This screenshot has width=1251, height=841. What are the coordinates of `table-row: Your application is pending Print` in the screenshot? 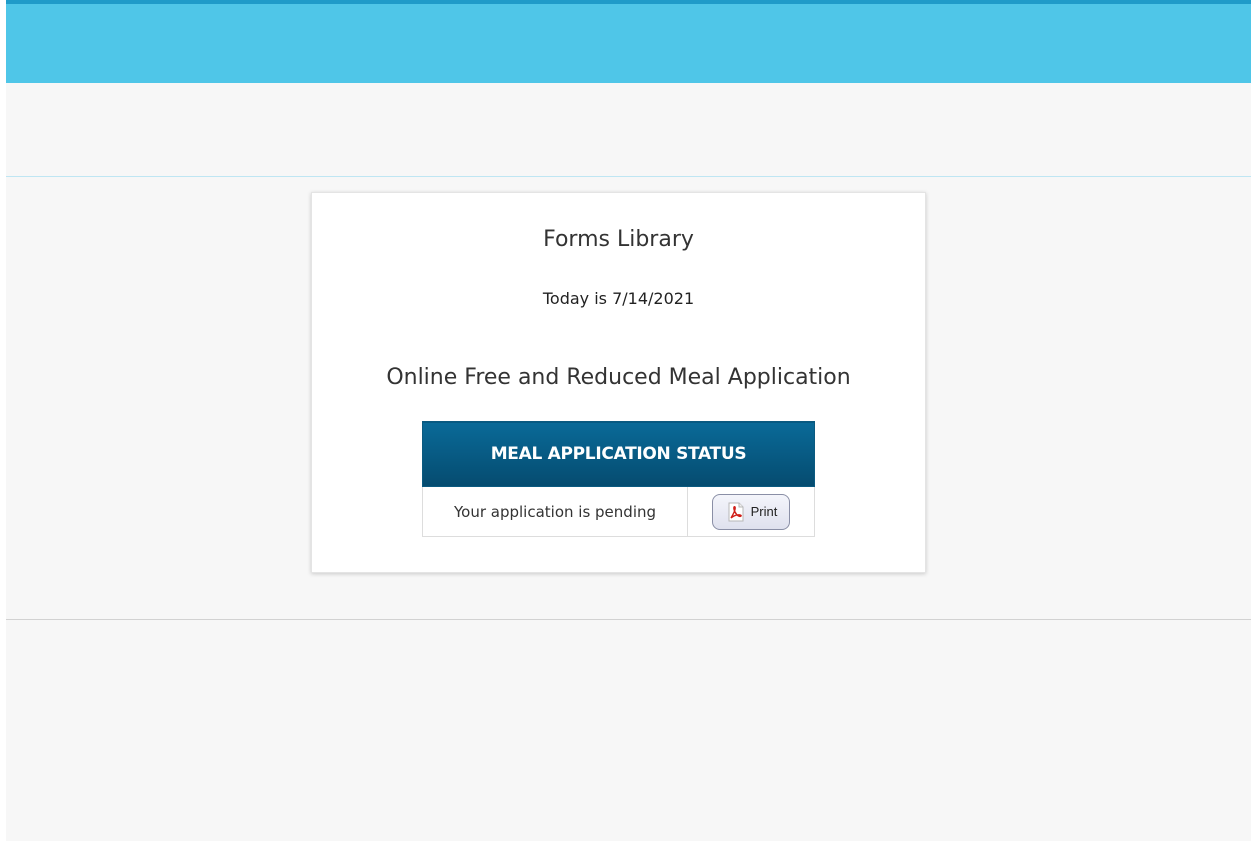 It's located at (618, 511).